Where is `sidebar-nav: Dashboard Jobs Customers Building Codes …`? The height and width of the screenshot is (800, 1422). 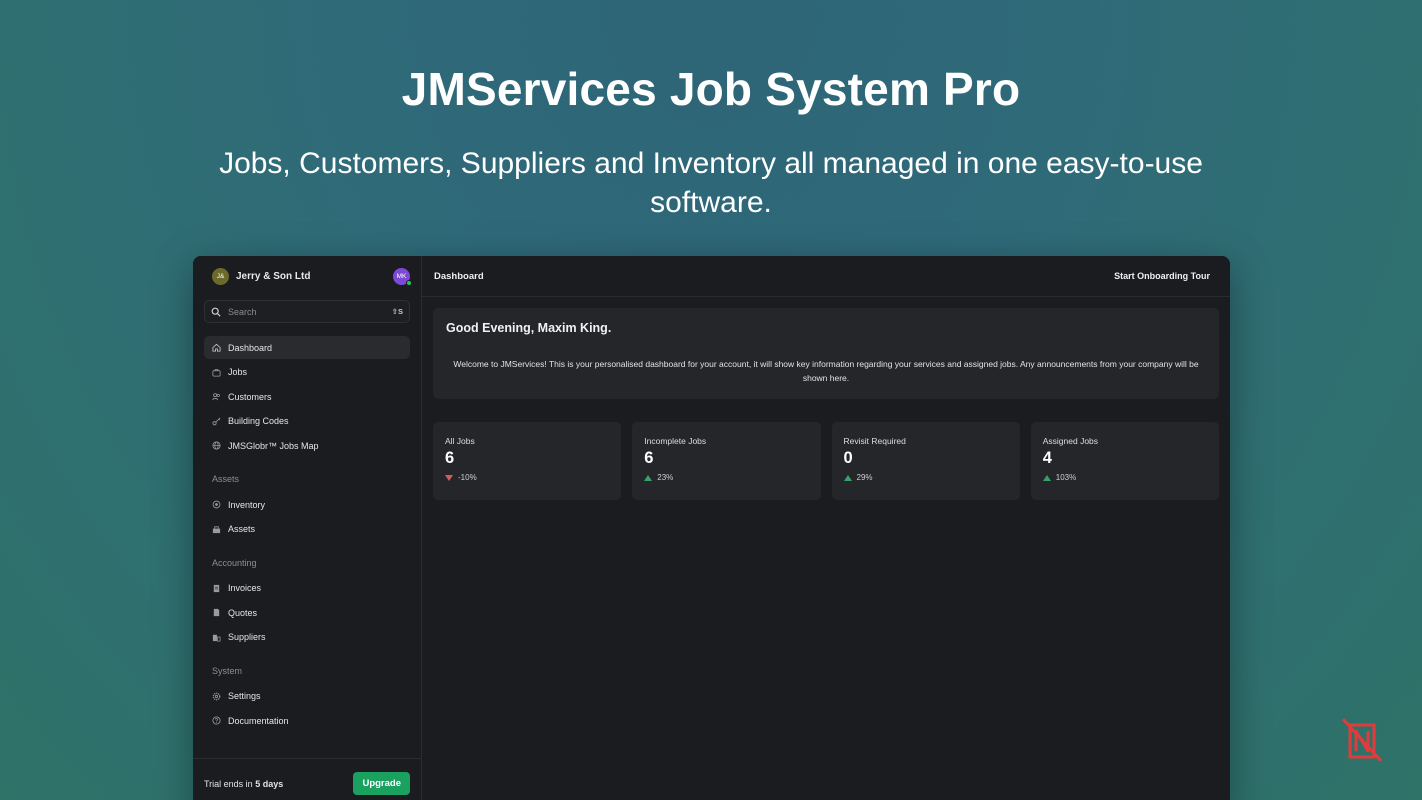
sidebar-nav: Dashboard Jobs Customers Building Codes … is located at coordinates (307, 534).